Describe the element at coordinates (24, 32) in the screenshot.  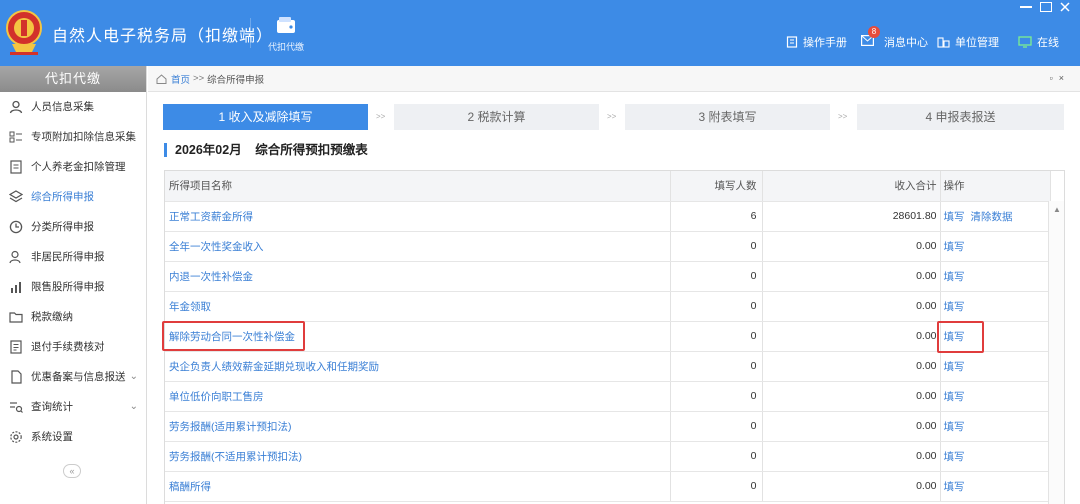
I see `tax-emblem-icon` at that location.